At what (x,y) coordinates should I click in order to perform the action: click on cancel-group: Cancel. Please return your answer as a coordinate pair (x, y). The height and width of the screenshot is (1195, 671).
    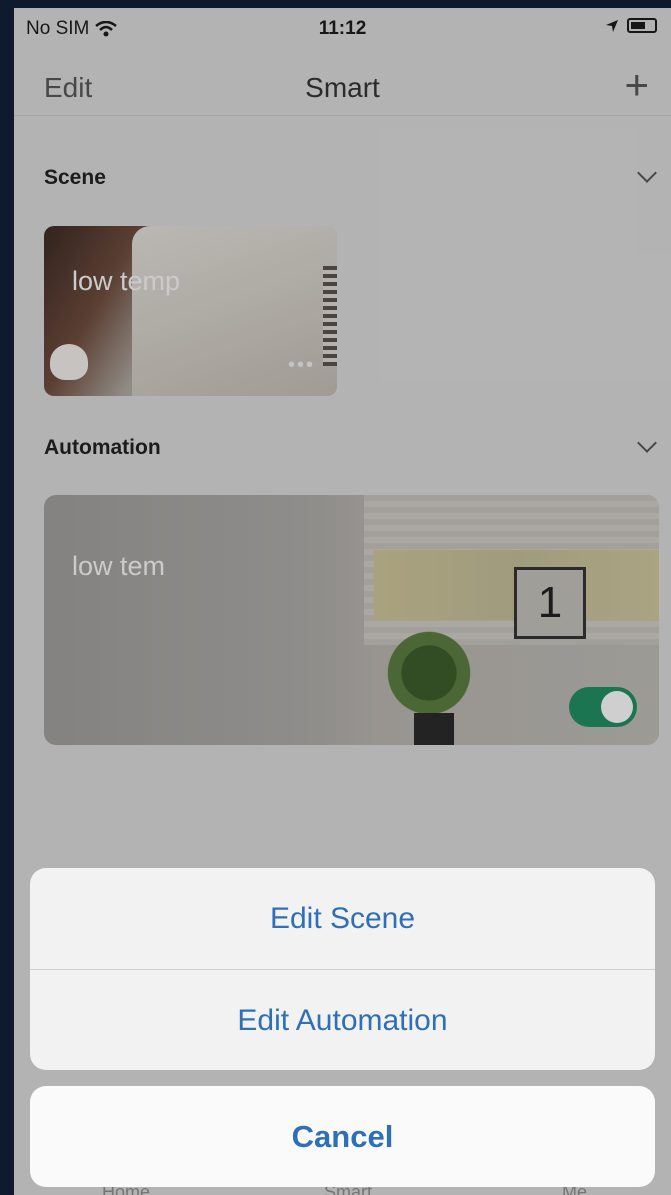
    Looking at the image, I should click on (342, 1136).